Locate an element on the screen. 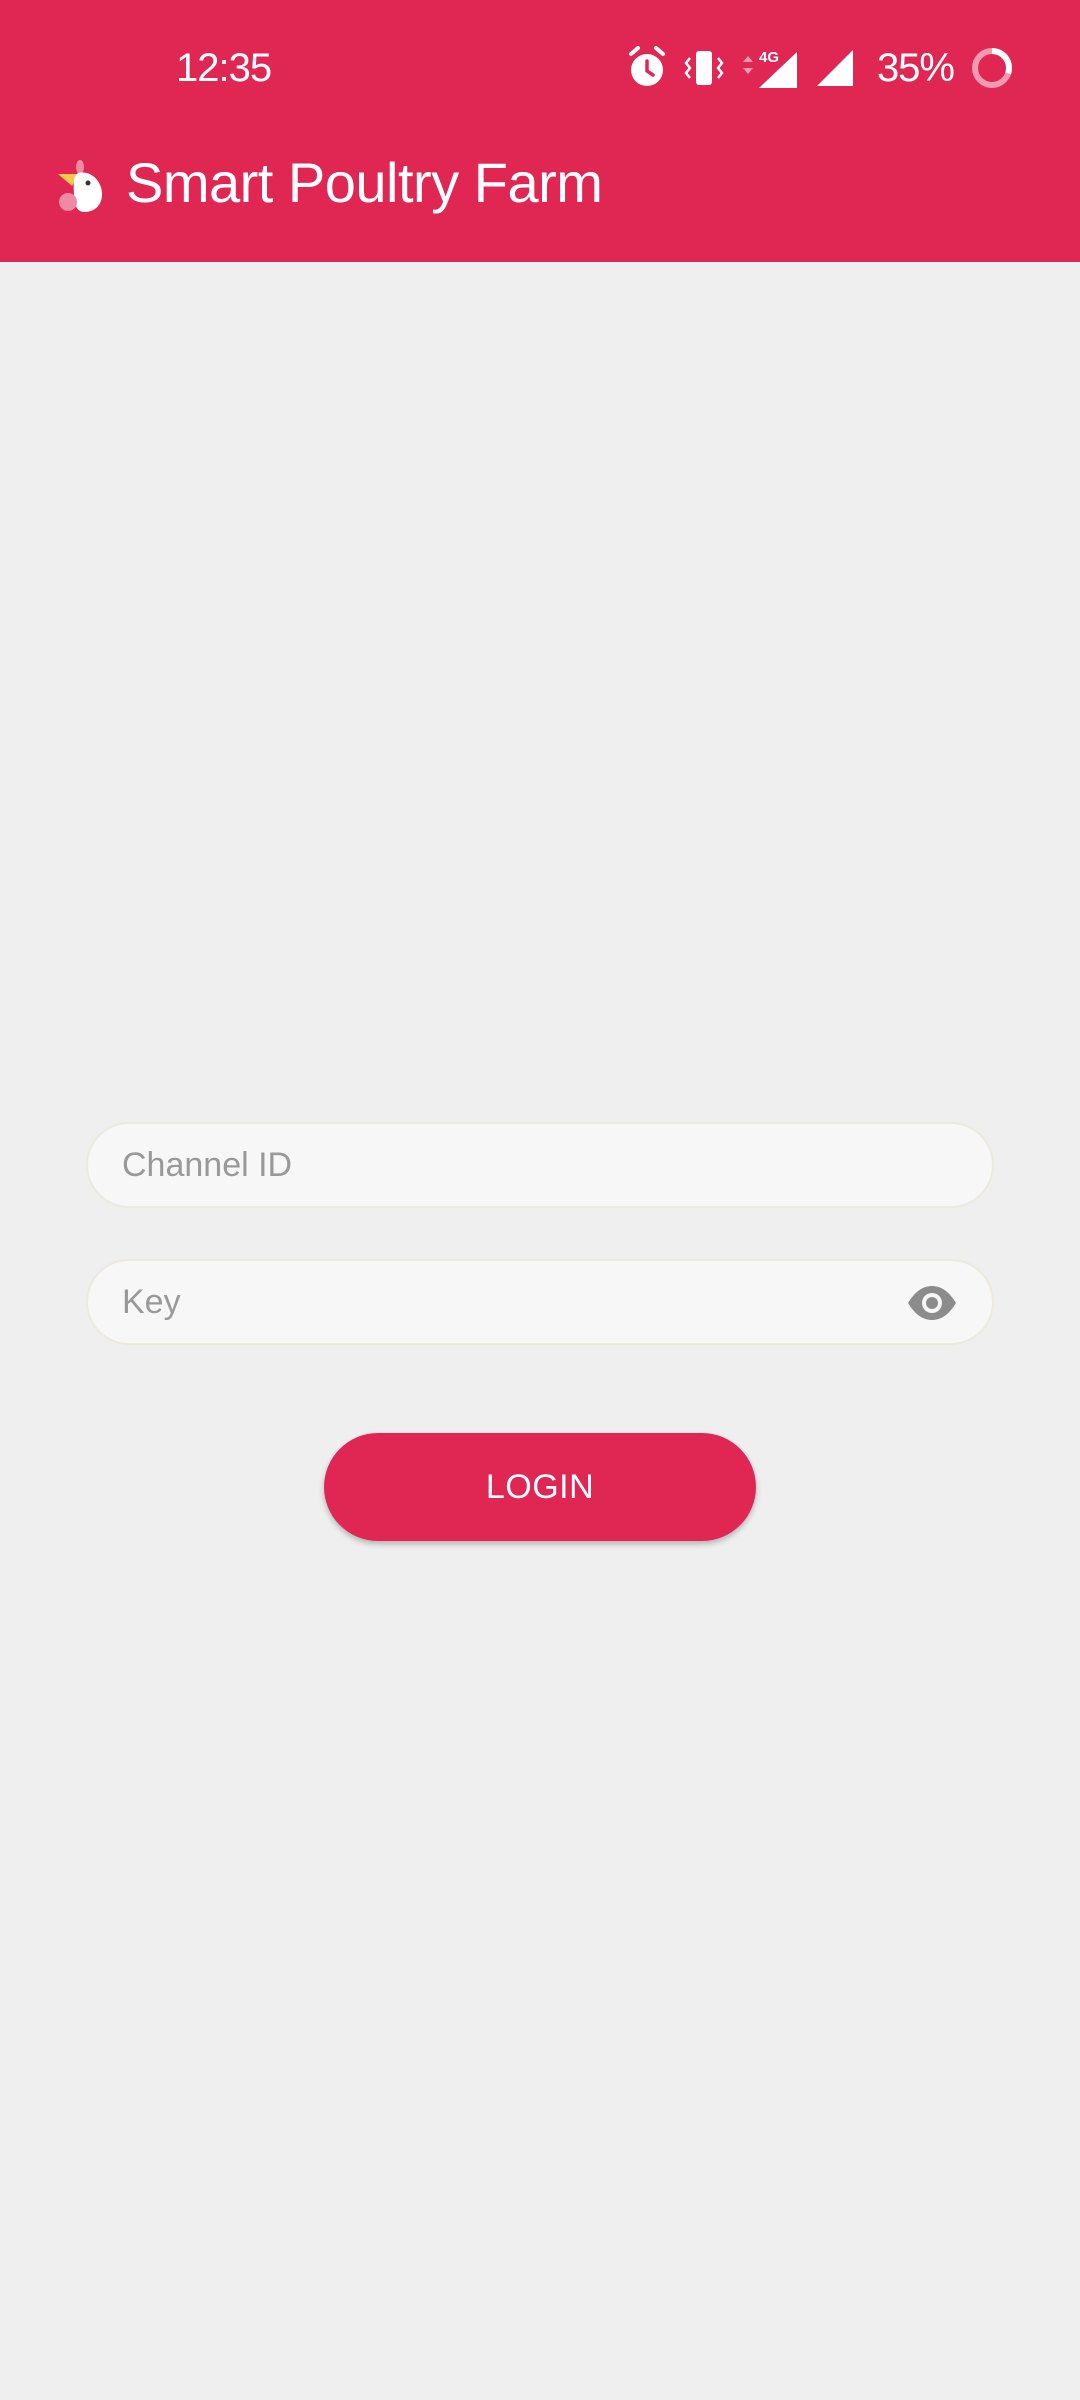  battery-percentage: 35% is located at coordinates (915, 68).